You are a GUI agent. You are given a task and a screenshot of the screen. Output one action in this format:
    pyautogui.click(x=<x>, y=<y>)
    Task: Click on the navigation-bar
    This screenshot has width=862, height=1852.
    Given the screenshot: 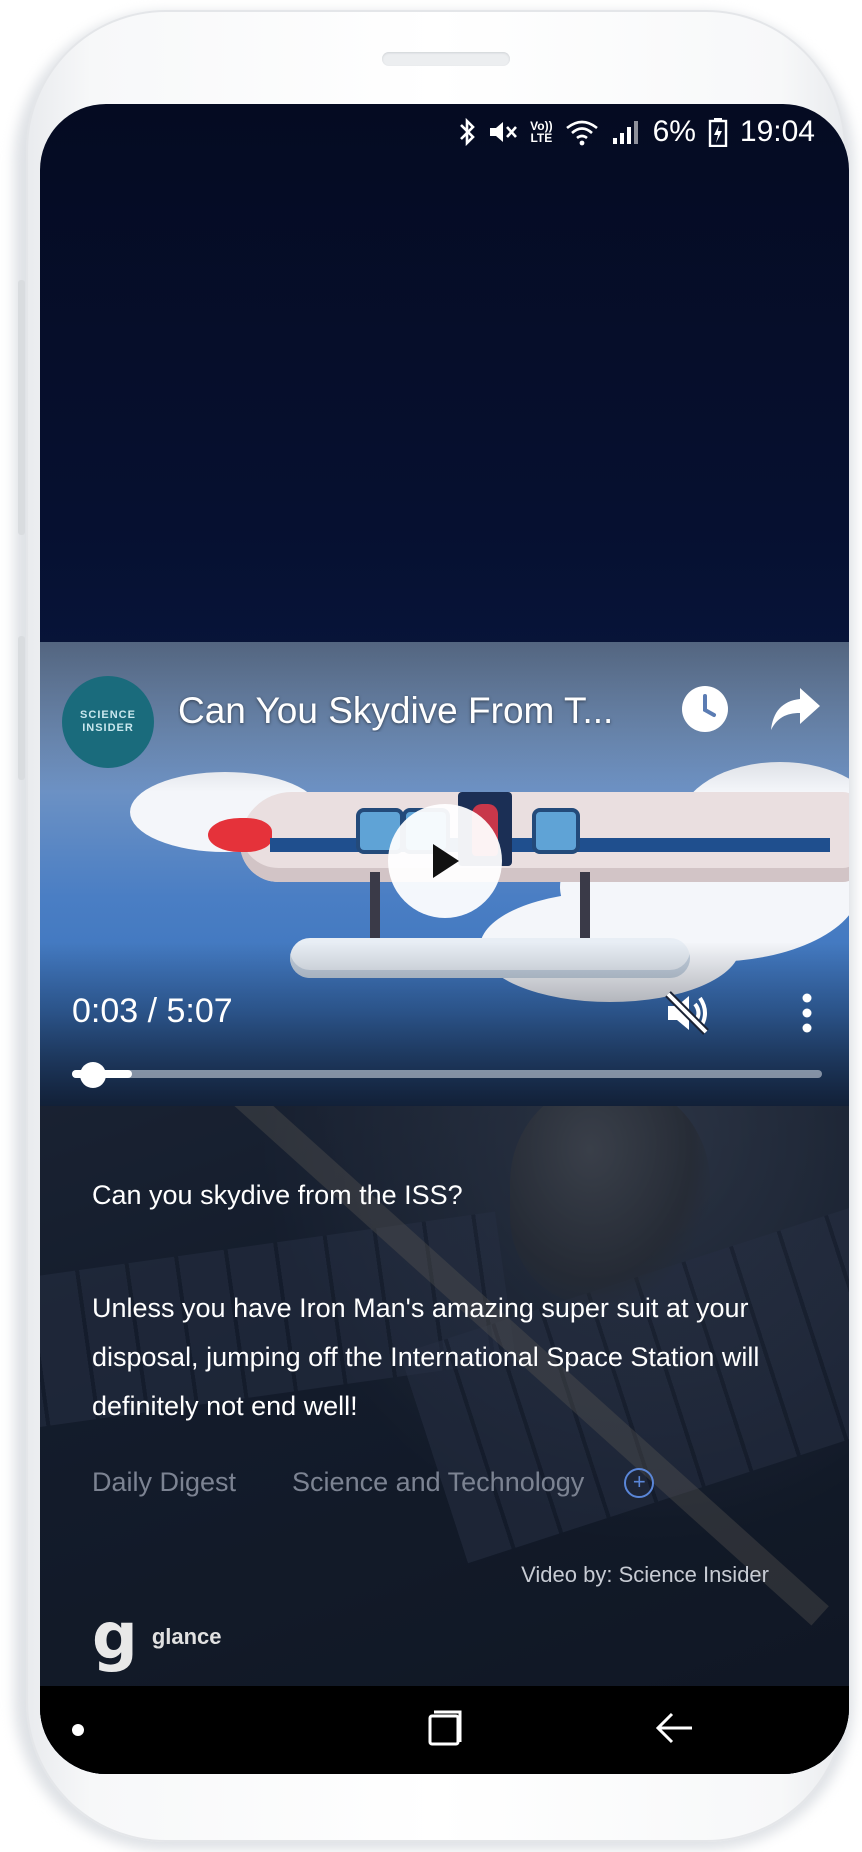 What is the action you would take?
    pyautogui.click(x=444, y=1730)
    